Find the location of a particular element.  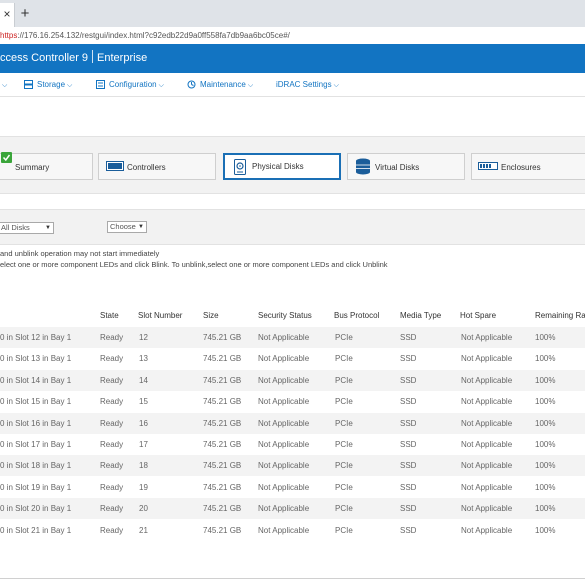

title-separator is located at coordinates (93, 56).